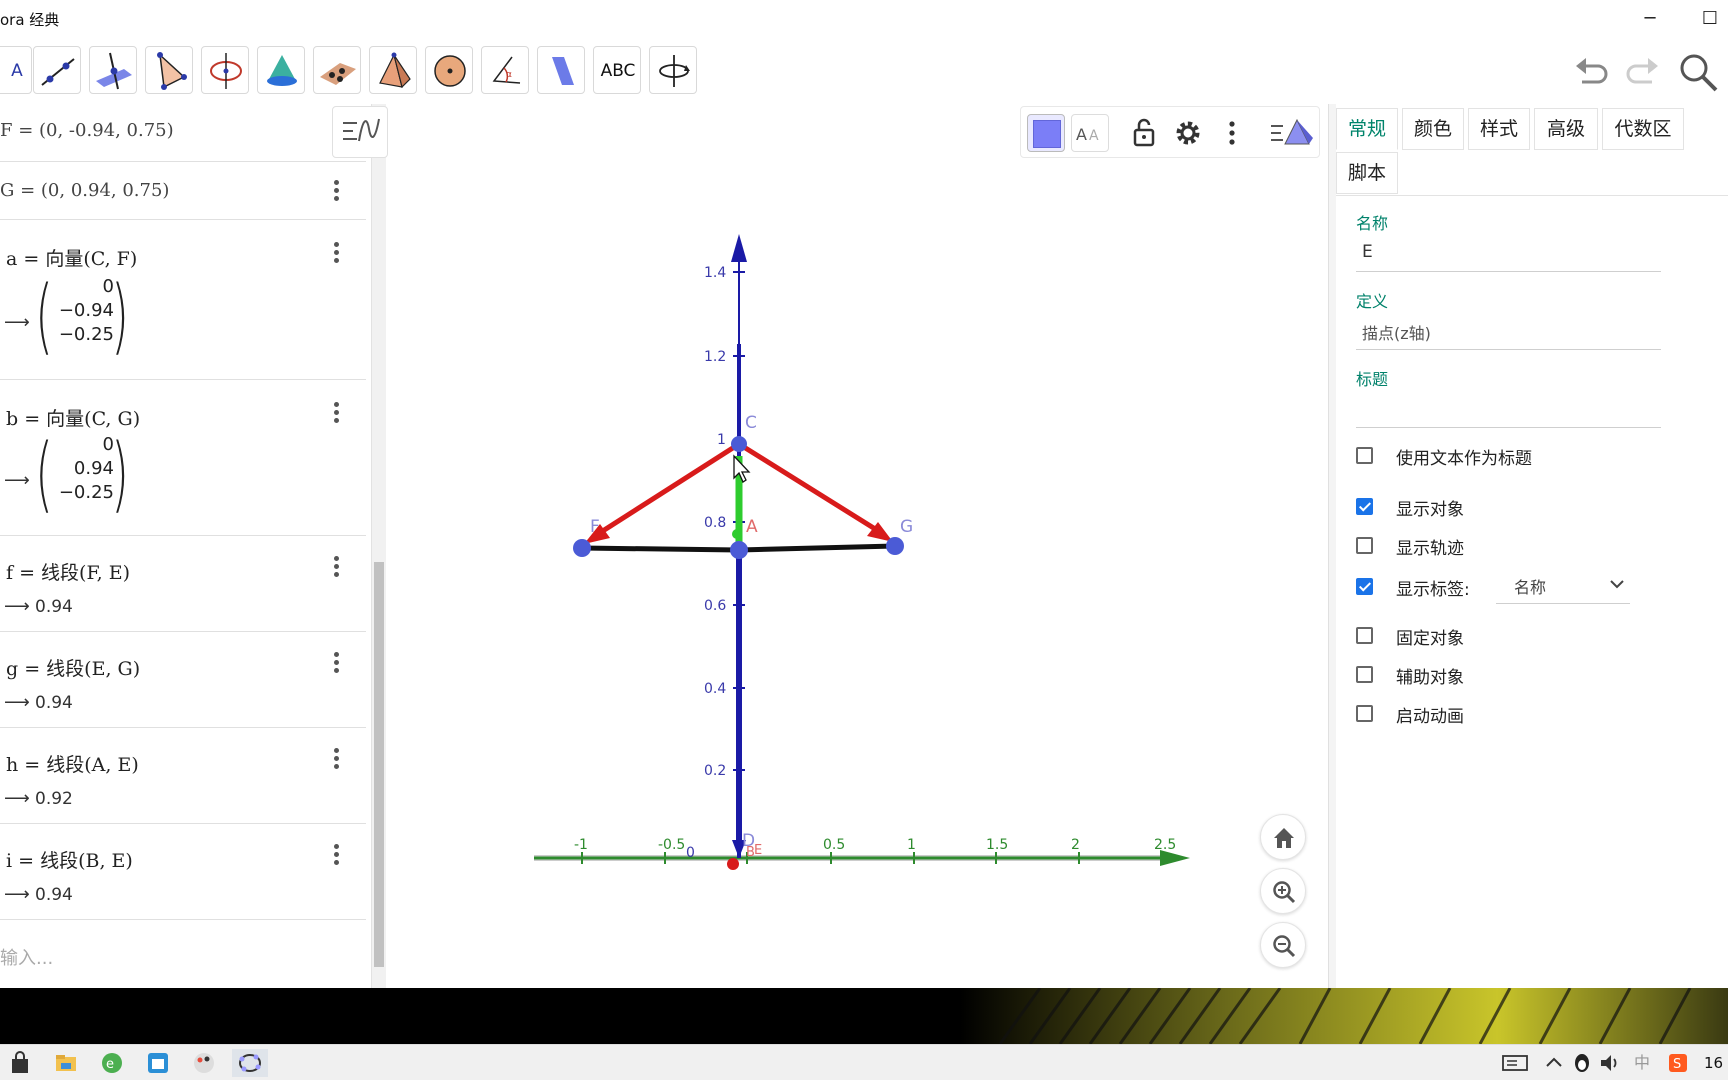  I want to click on svg-text: e, so click(110, 1064).